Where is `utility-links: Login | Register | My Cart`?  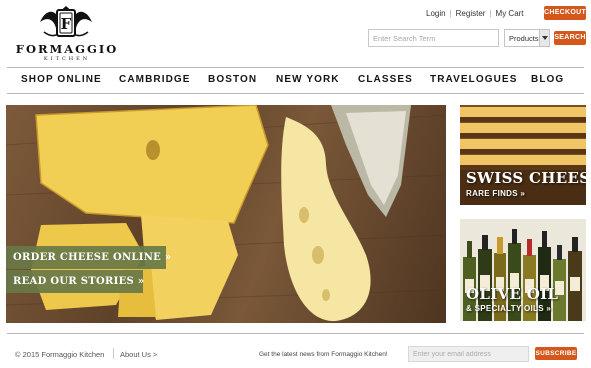
utility-links: Login | Register | My Cart is located at coordinates (475, 13).